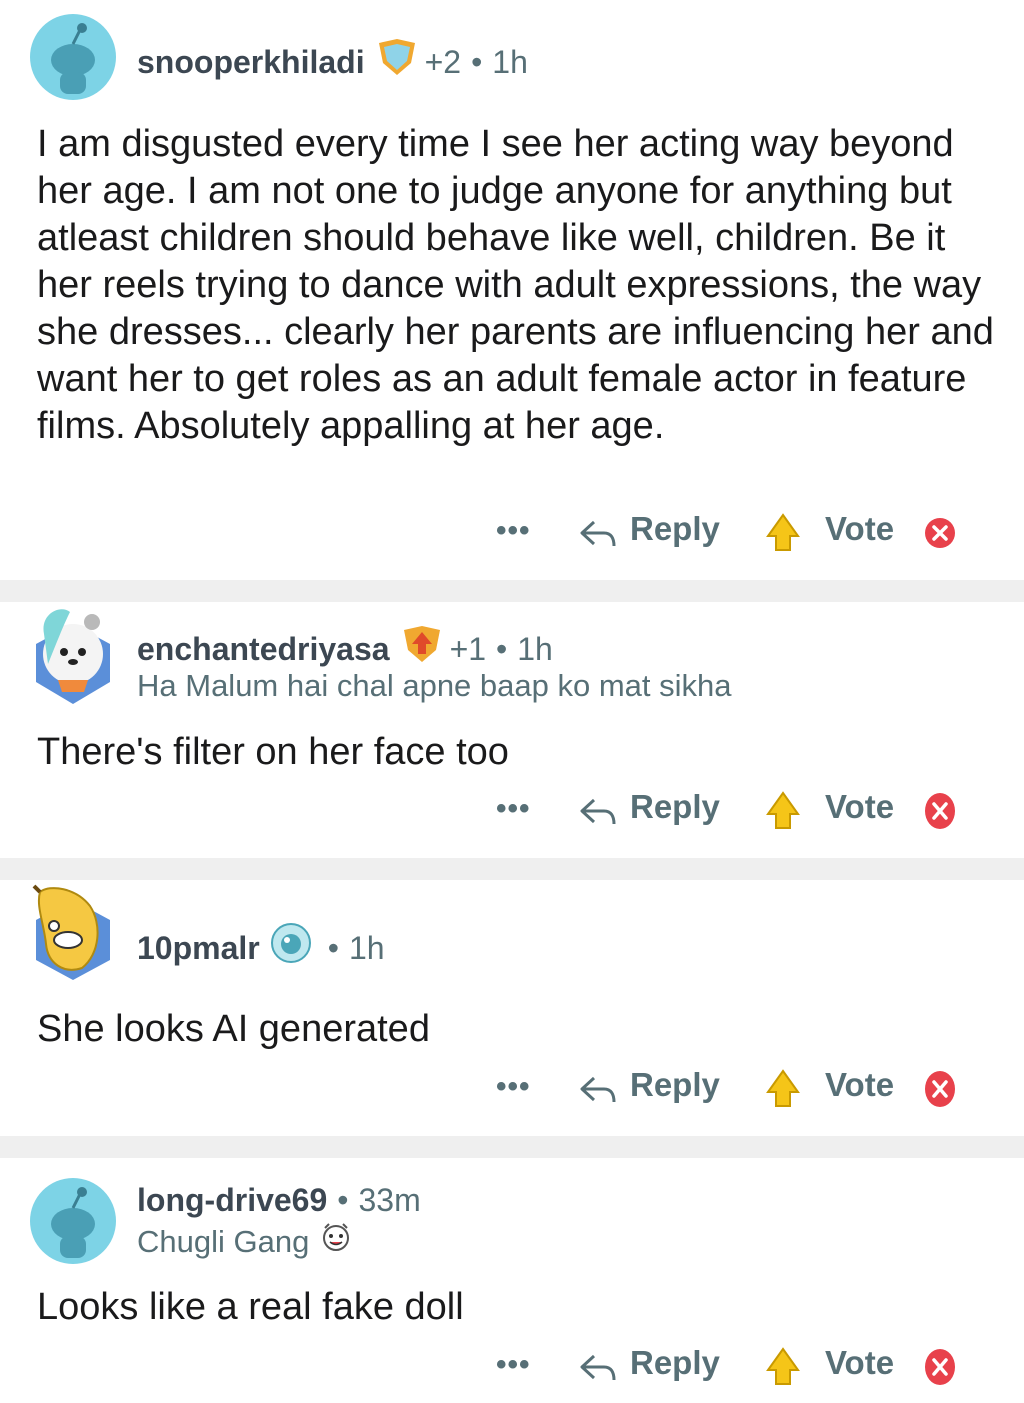 Image resolution: width=1024 pixels, height=1403 pixels. I want to click on flair-emoji-icon, so click(336, 1242).